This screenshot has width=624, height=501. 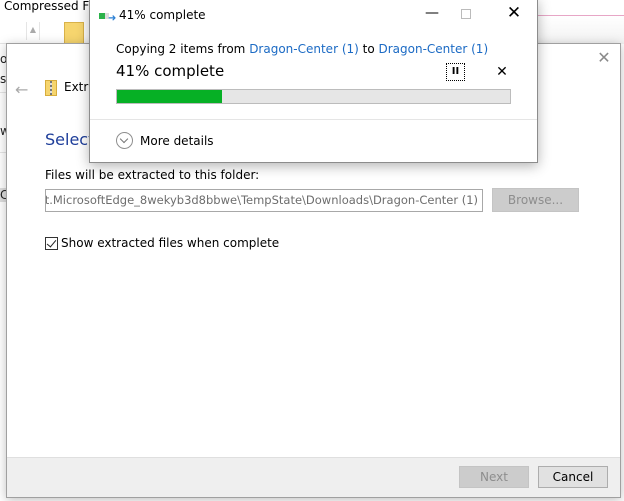 I want to click on wizard-footer: Next Cancel, so click(x=313, y=477).